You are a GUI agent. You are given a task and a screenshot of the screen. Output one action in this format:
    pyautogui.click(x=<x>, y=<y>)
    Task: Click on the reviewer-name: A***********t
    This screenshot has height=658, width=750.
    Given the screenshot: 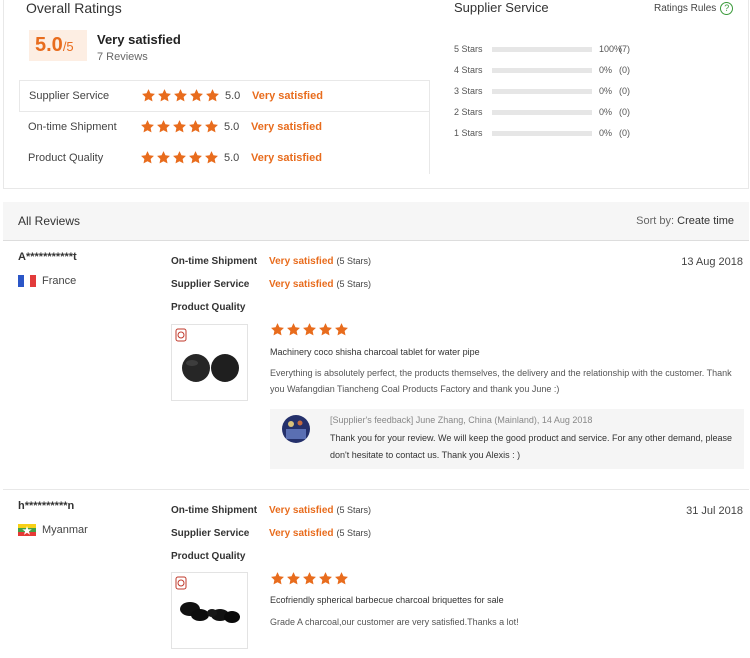 What is the action you would take?
    pyautogui.click(x=47, y=257)
    